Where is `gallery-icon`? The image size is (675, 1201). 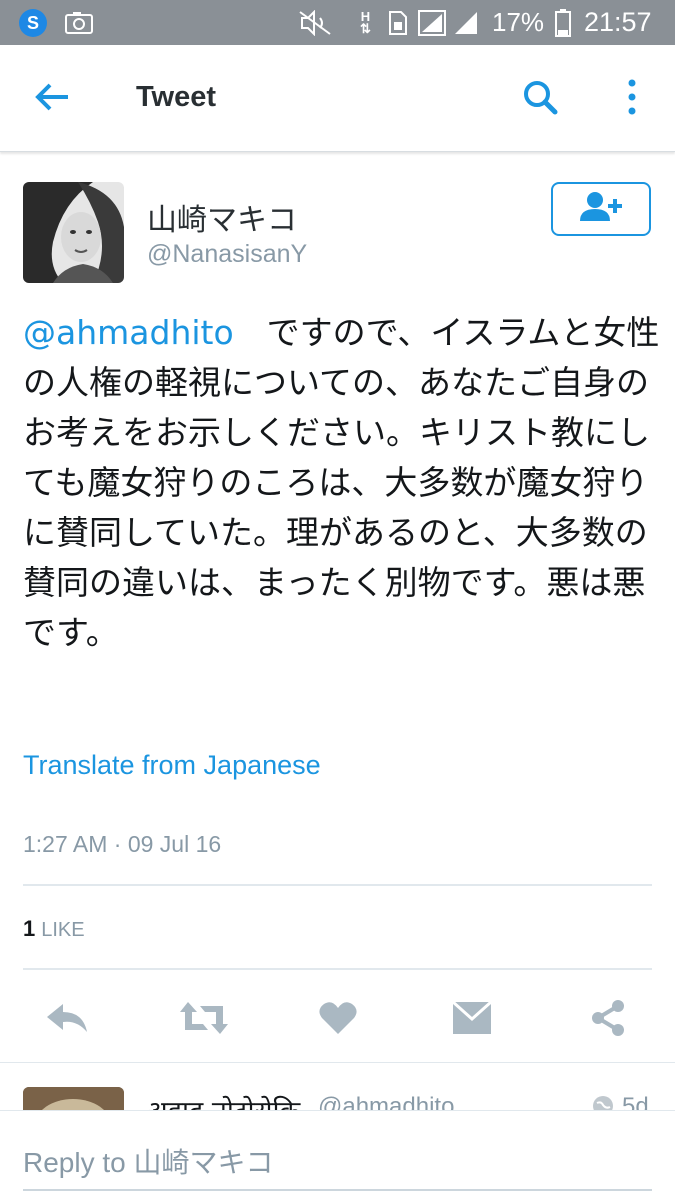 gallery-icon is located at coordinates (79, 22).